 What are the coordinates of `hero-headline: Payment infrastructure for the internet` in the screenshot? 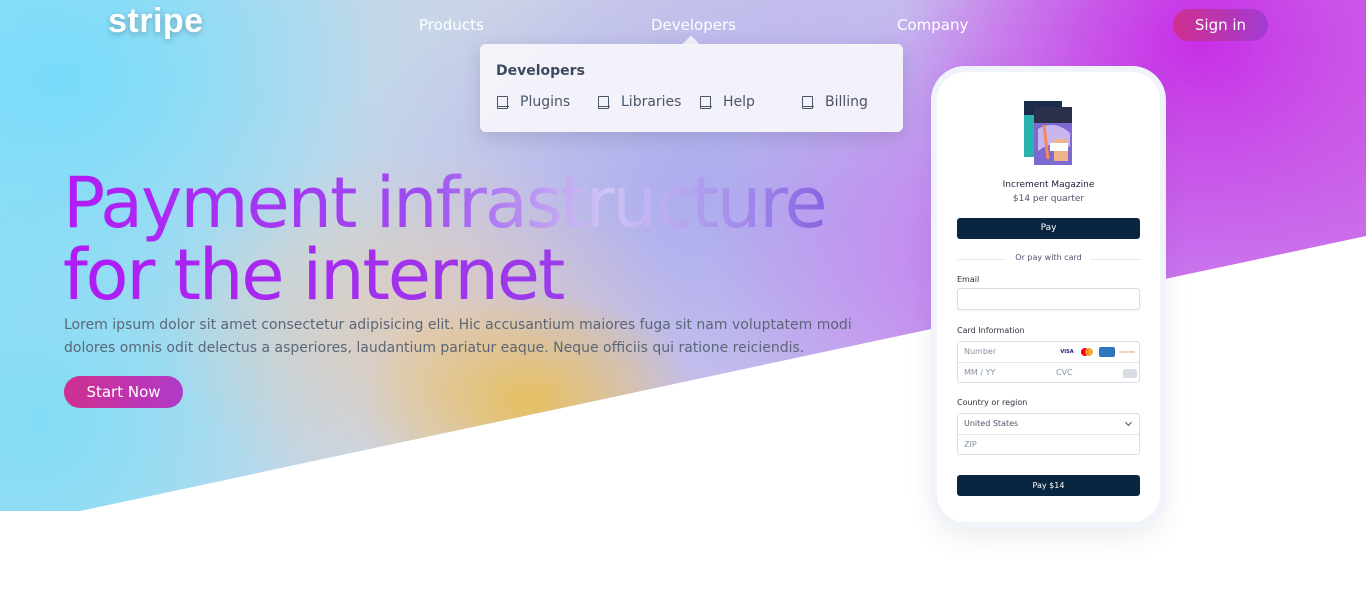 It's located at (463, 239).